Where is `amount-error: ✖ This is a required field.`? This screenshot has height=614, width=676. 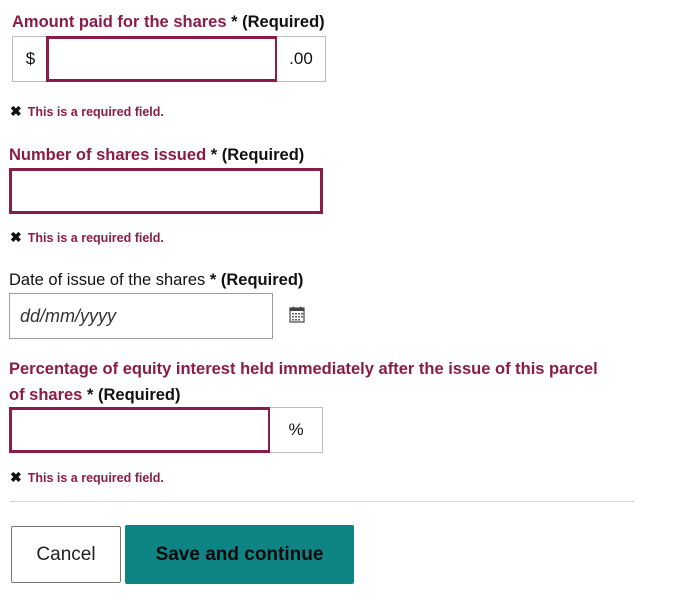 amount-error: ✖ This is a required field. is located at coordinates (87, 111).